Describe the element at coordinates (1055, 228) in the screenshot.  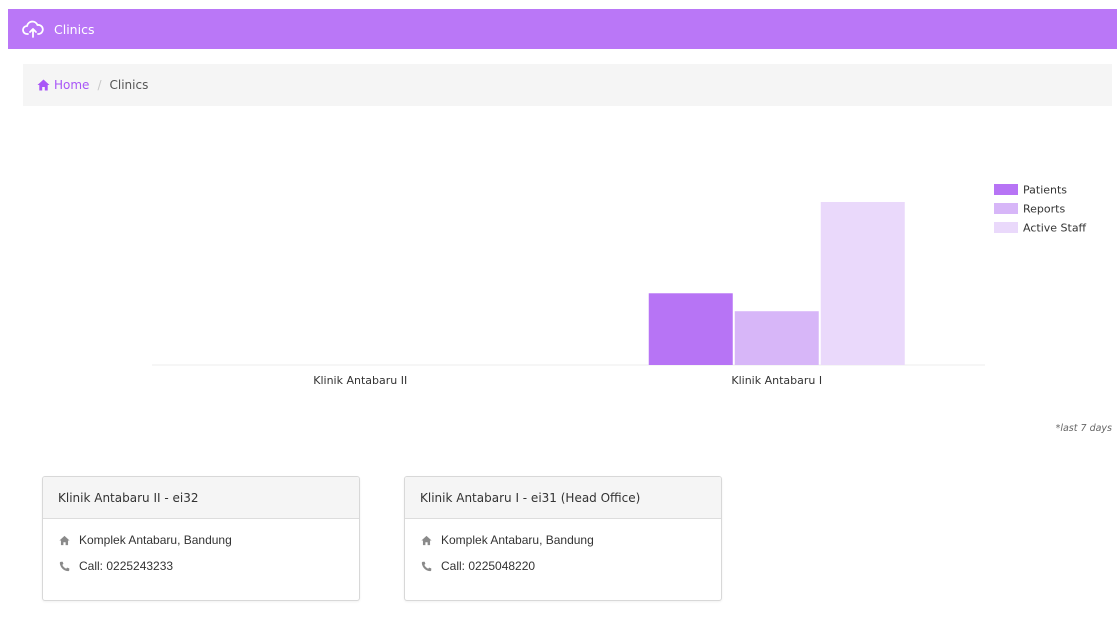
I see `legend-label: Active Staff` at that location.